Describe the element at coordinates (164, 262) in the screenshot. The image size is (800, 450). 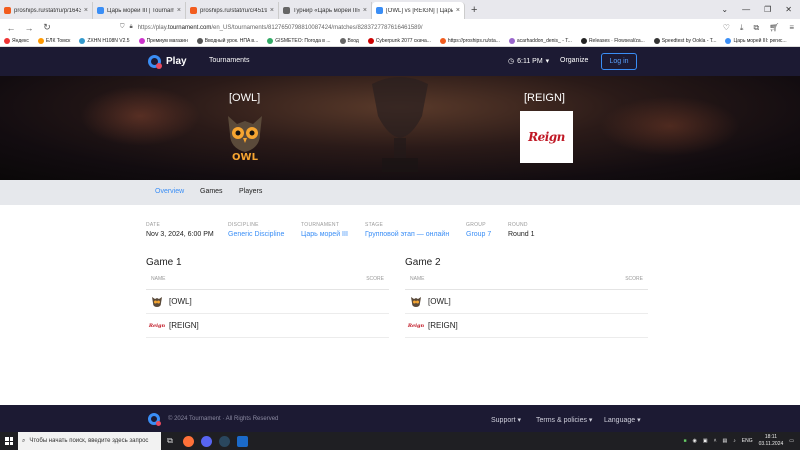
I see `game-1-title: Game 1` at that location.